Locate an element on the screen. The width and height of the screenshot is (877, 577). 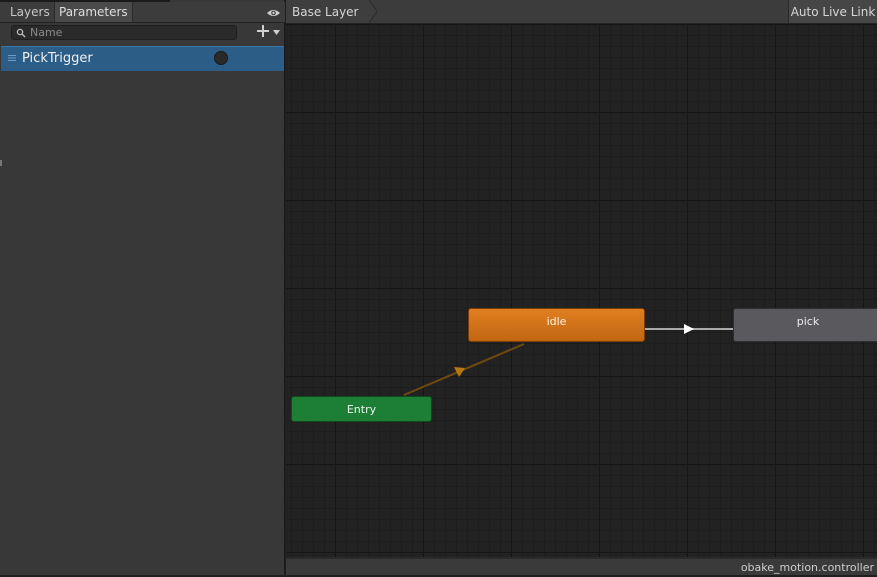
breadcrumb-label: Base Layer is located at coordinates (325, 12).